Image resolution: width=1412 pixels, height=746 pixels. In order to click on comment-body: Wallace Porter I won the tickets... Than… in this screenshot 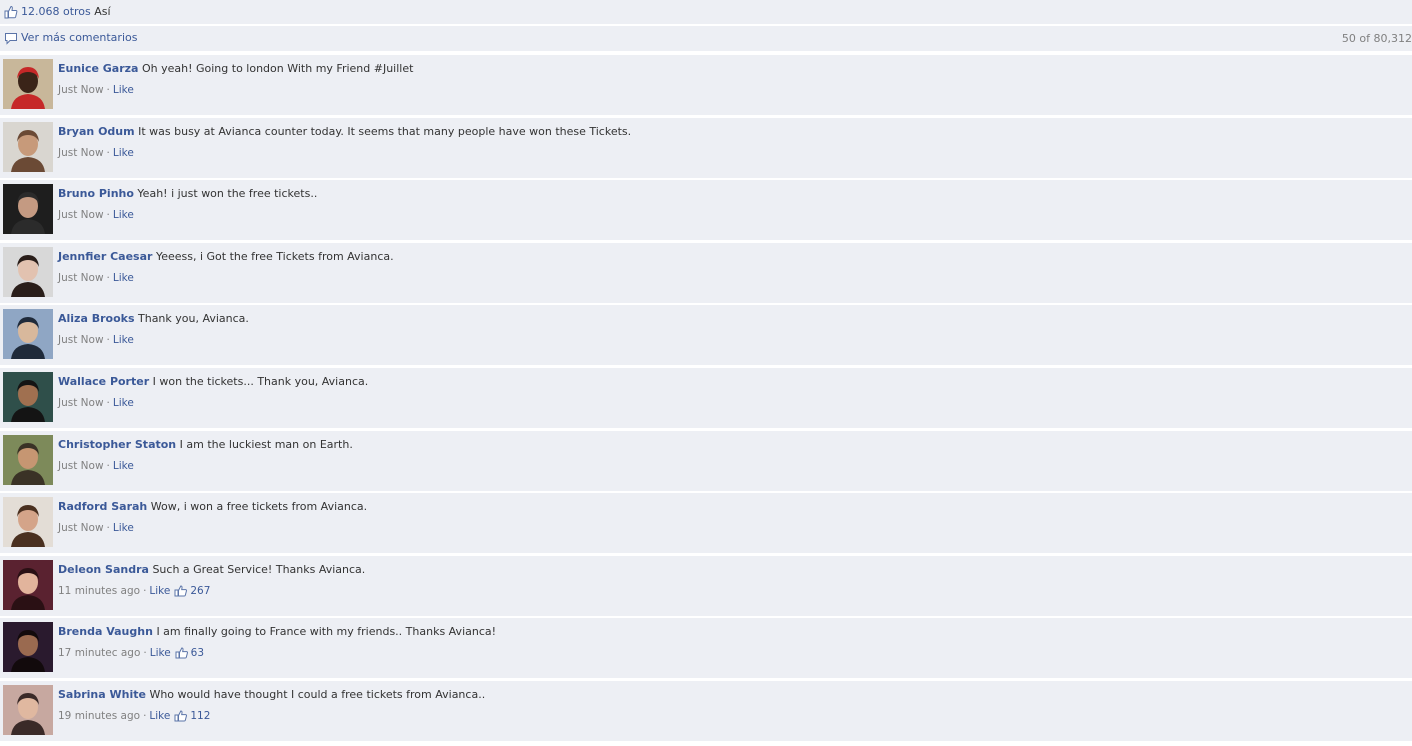, I will do `click(730, 382)`.